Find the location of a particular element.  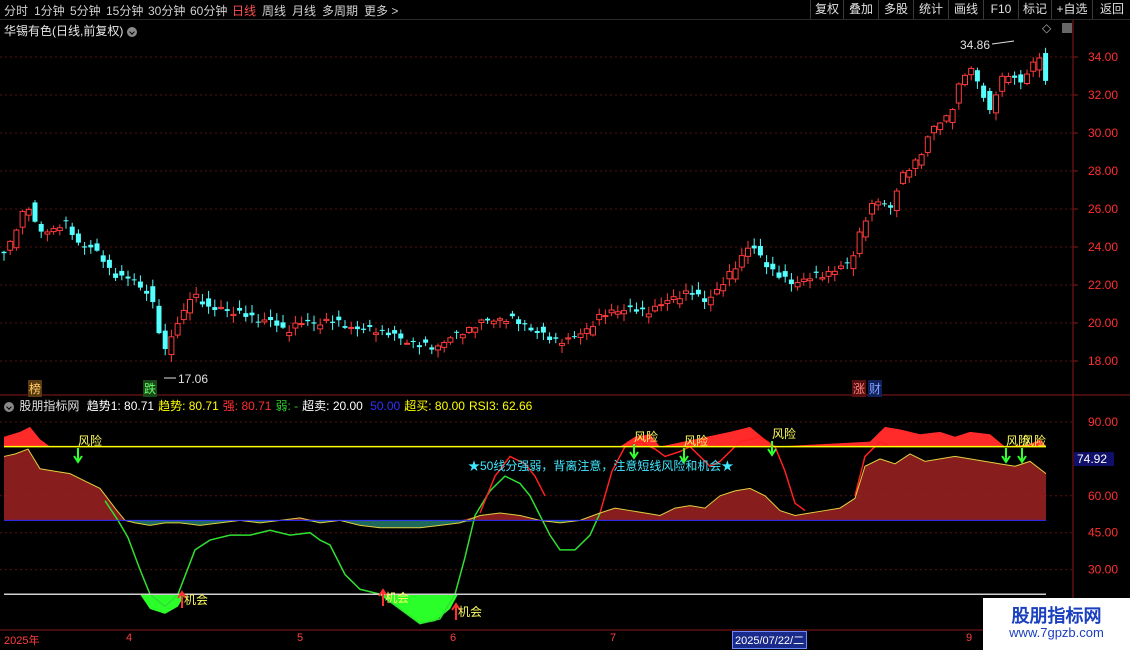

stock-title-text: 华锡有色(日线,前复权) is located at coordinates (64, 31).